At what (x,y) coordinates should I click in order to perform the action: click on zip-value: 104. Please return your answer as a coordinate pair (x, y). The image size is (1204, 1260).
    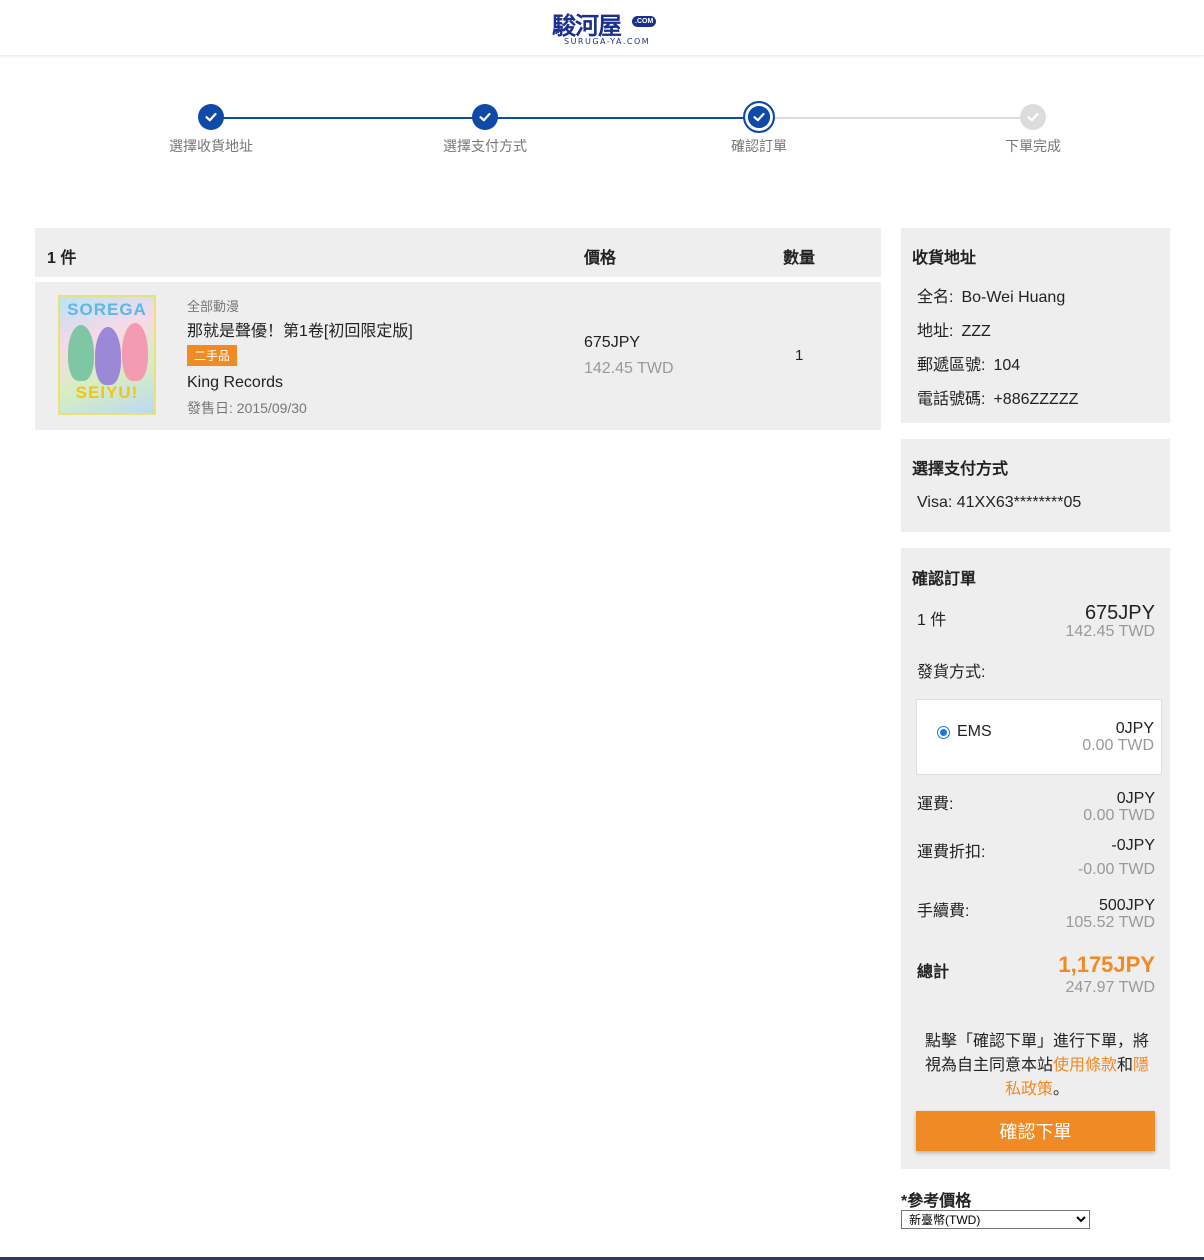
    Looking at the image, I should click on (1007, 365).